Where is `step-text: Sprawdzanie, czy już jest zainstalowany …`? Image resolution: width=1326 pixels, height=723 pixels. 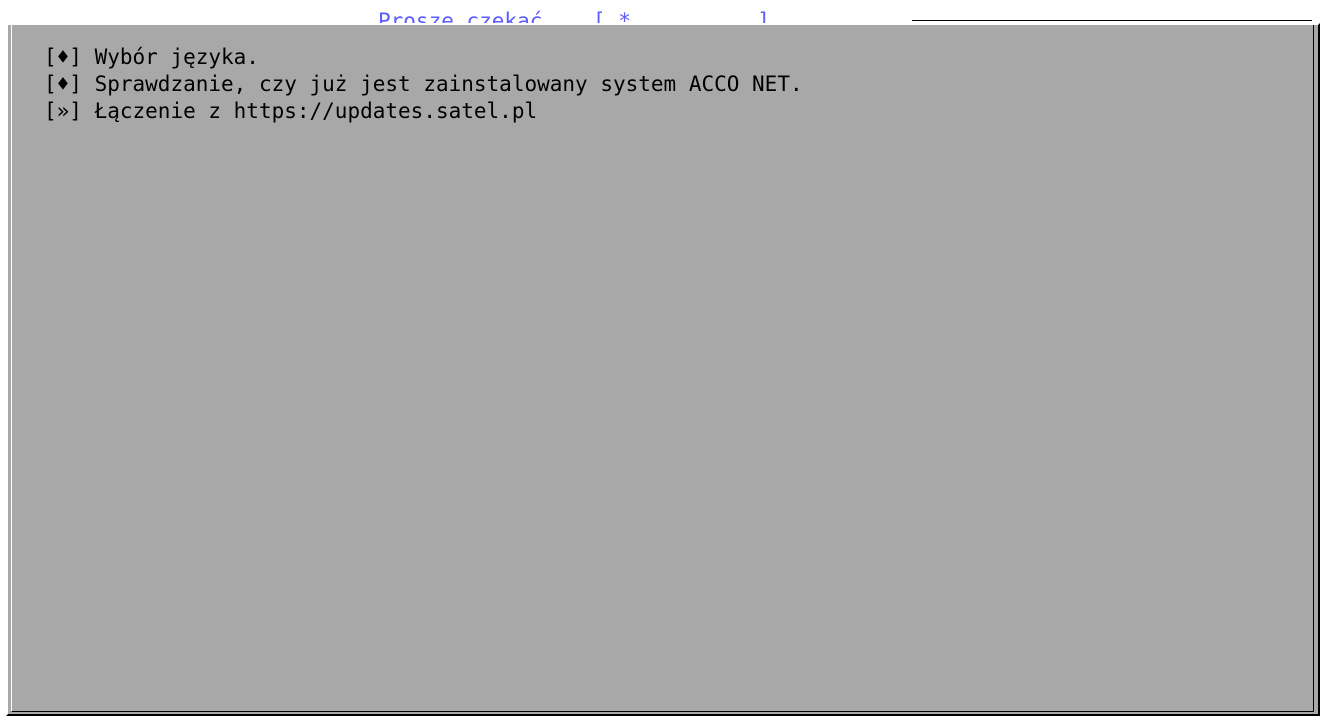 step-text: Sprawdzanie, czy już jest zainstalowany … is located at coordinates (448, 84).